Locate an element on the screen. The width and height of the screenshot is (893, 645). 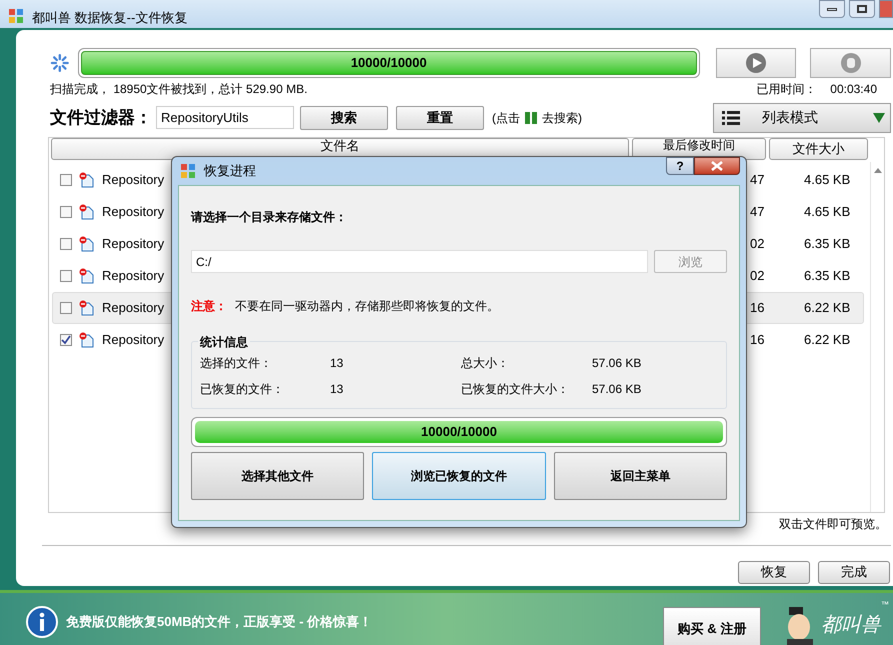
window-title: 都叫兽 数据恢复--文件恢复 is located at coordinates (110, 18).